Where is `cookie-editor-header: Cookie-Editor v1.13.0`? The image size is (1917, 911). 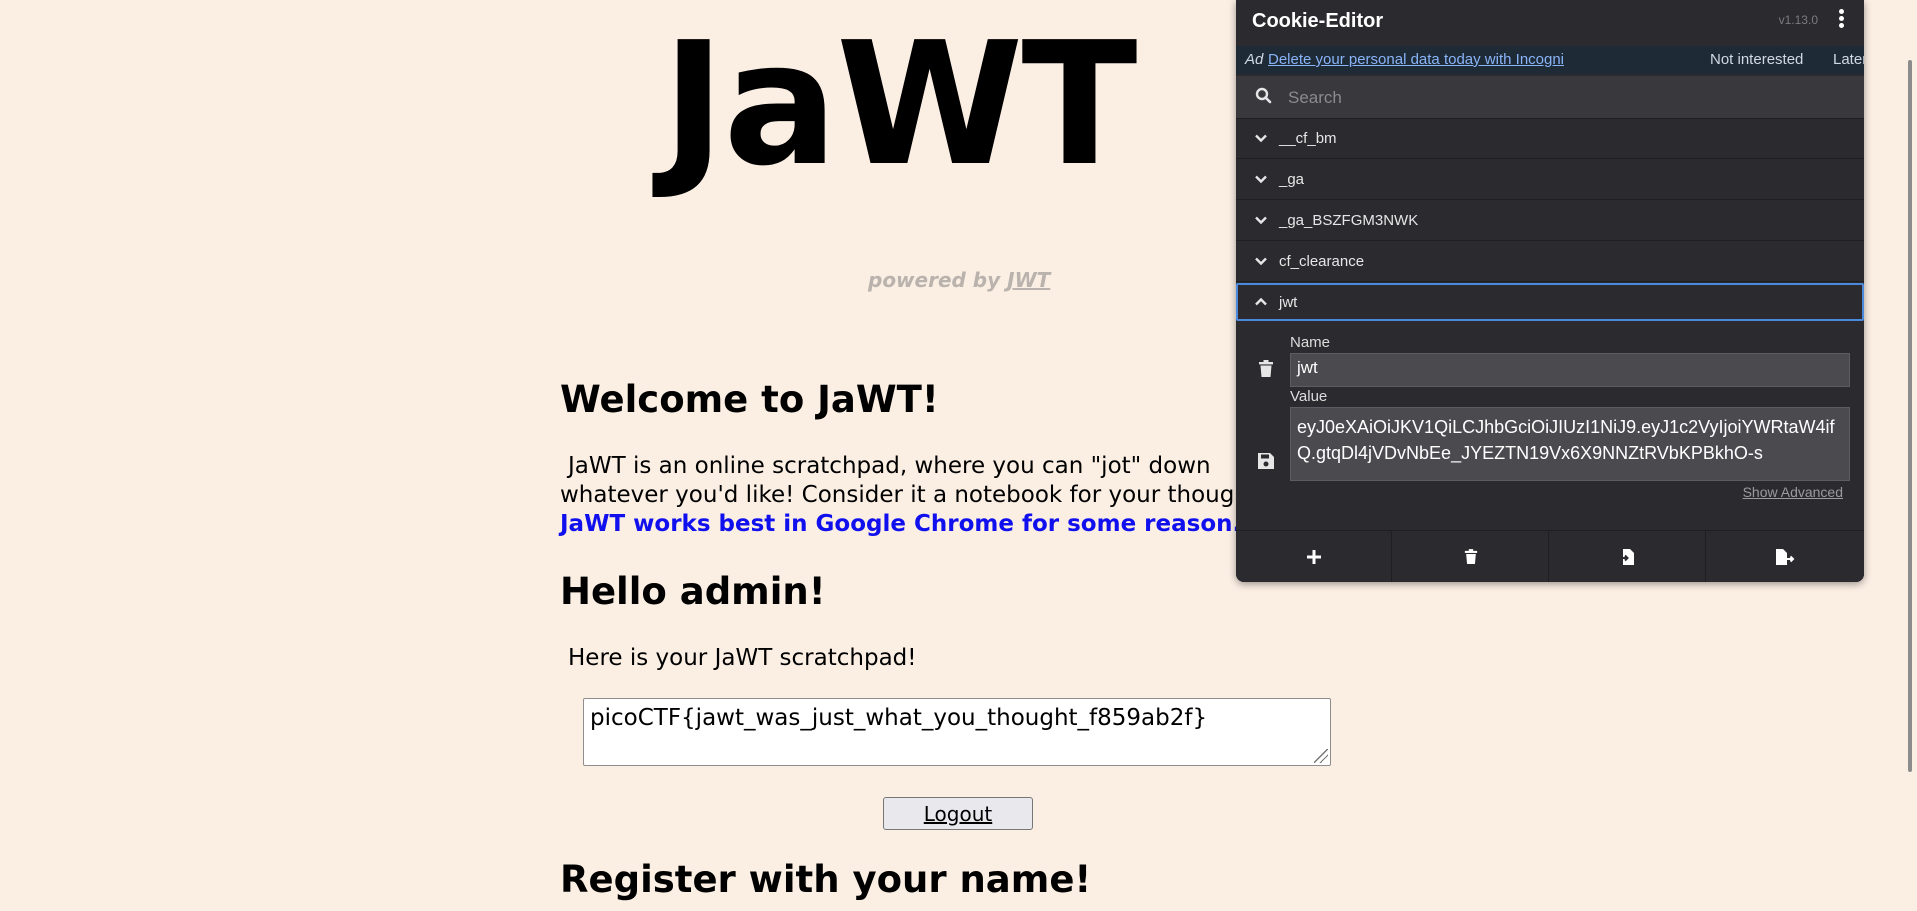 cookie-editor-header: Cookie-Editor v1.13.0 is located at coordinates (1550, 22).